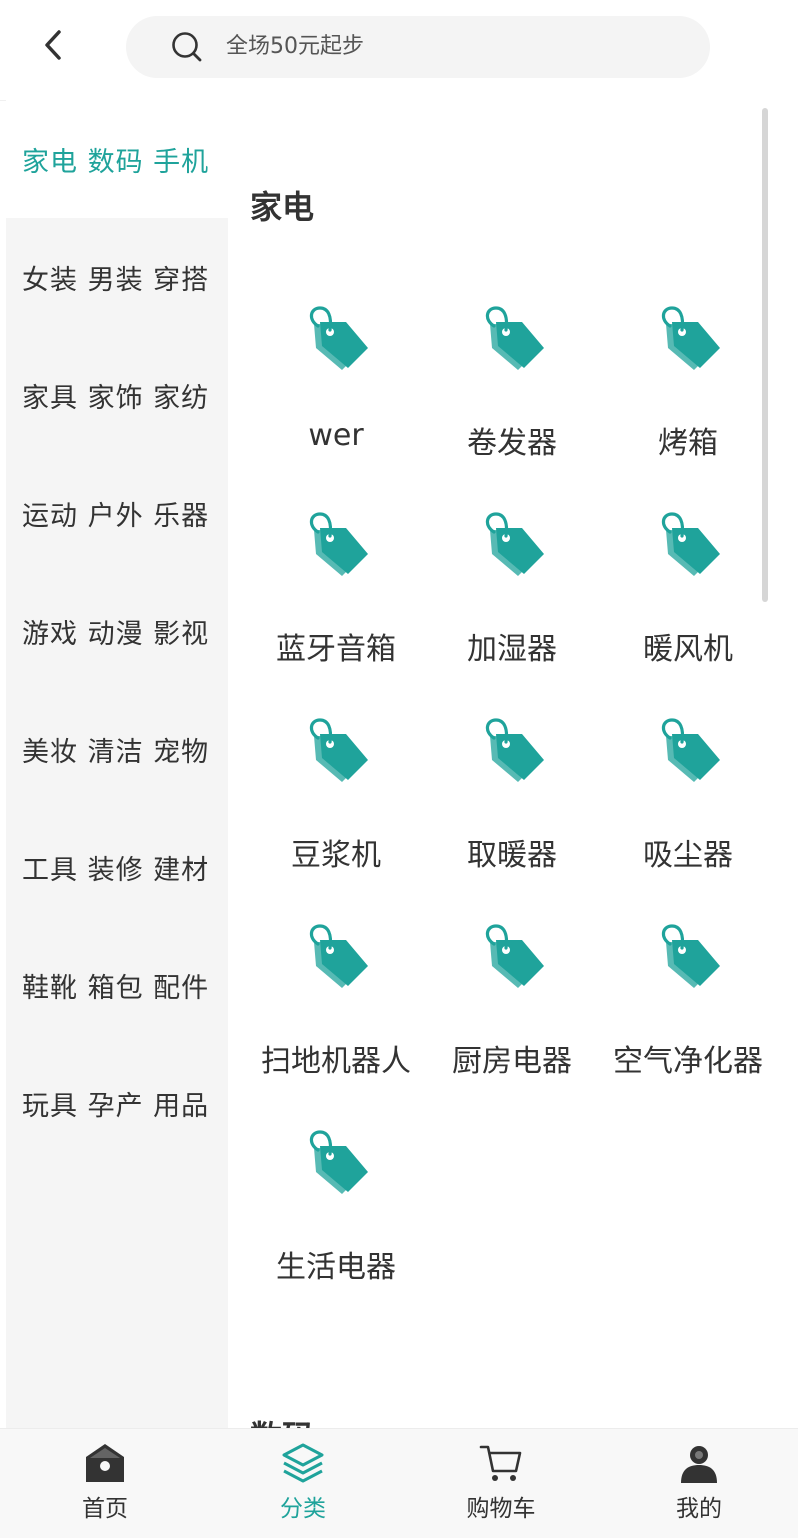  What do you see at coordinates (501, 1509) in the screenshot?
I see `tab-cart-label: 购物车` at bounding box center [501, 1509].